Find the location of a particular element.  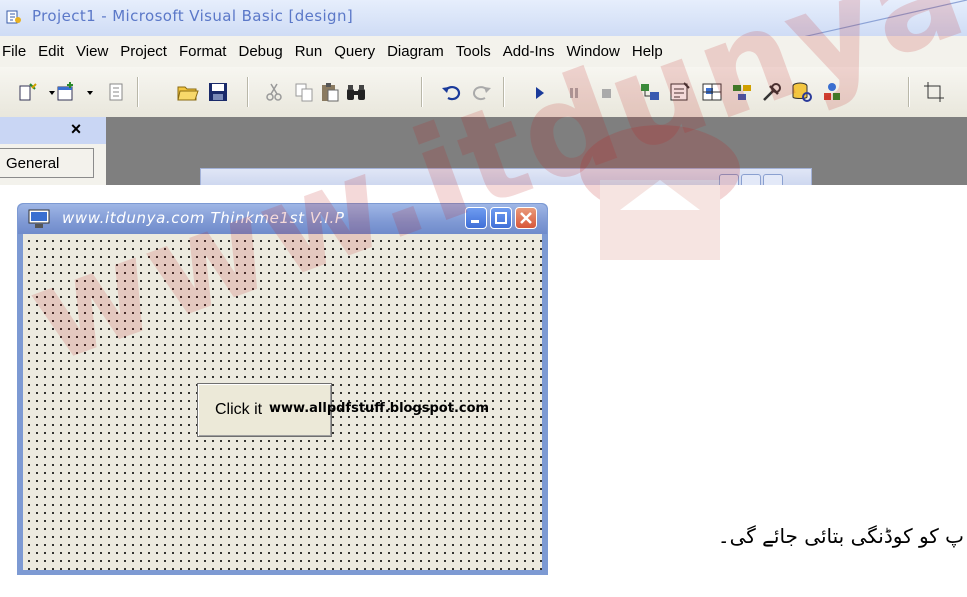

form-title: www.itdunya.com Thinkme1st V.I.P is located at coordinates (203, 218).